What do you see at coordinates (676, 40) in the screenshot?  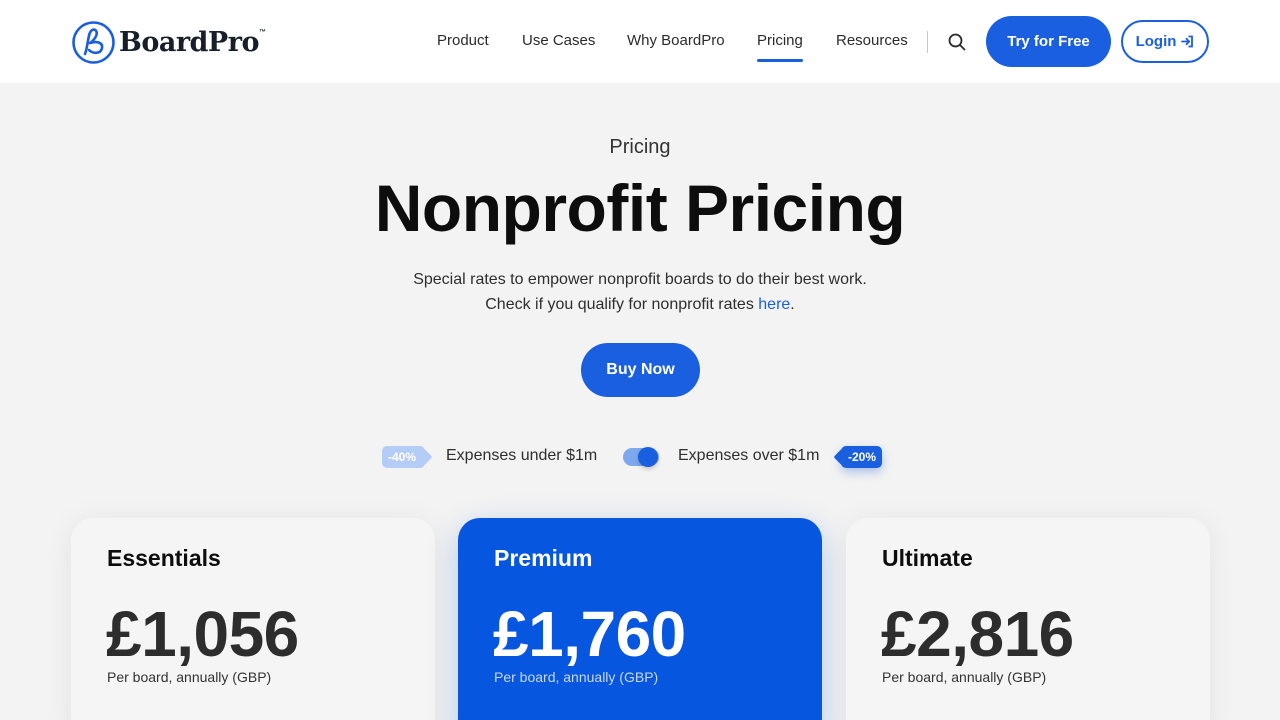 I see `nav-item-why-boardpro: Why BoardPro` at bounding box center [676, 40].